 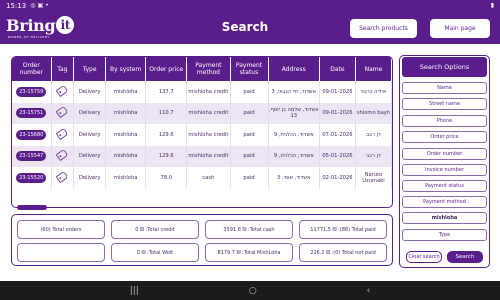 What do you see at coordinates (166, 92) in the screenshot?
I see `cell-price: 137.7` at bounding box center [166, 92].